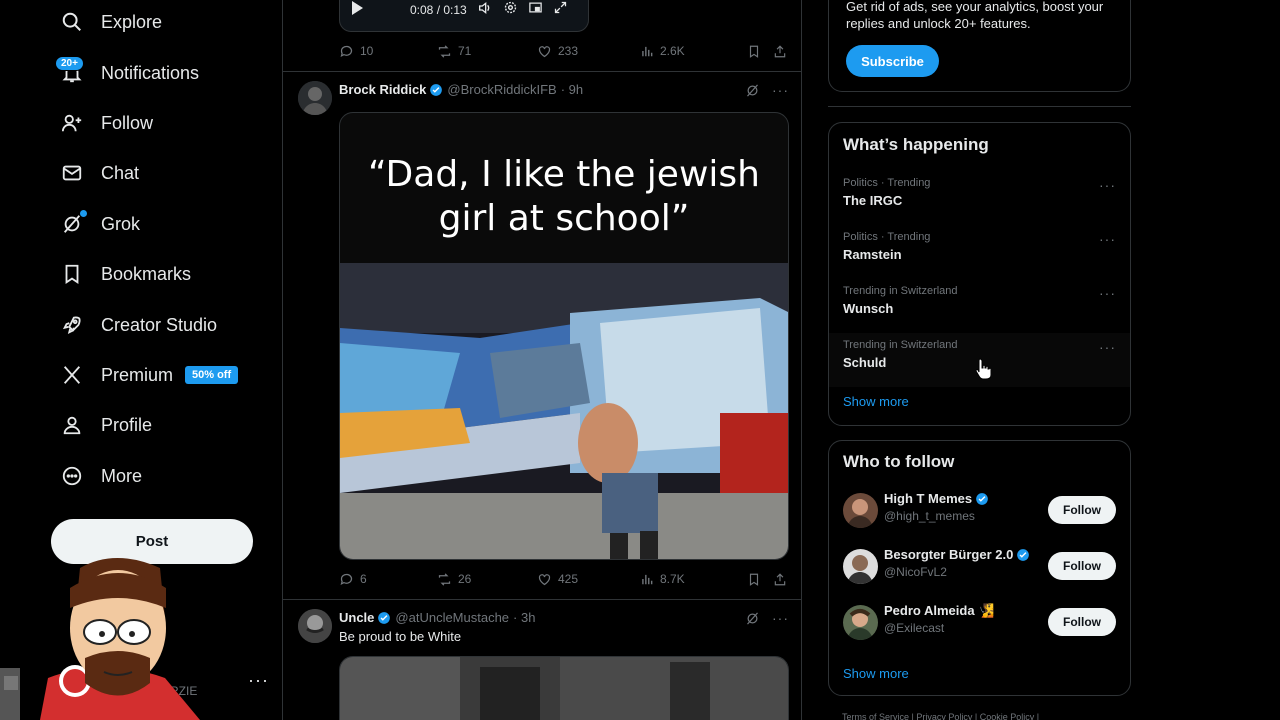 The width and height of the screenshot is (1280, 720). What do you see at coordinates (99, 224) in the screenshot?
I see `nav-grok: Grok` at bounding box center [99, 224].